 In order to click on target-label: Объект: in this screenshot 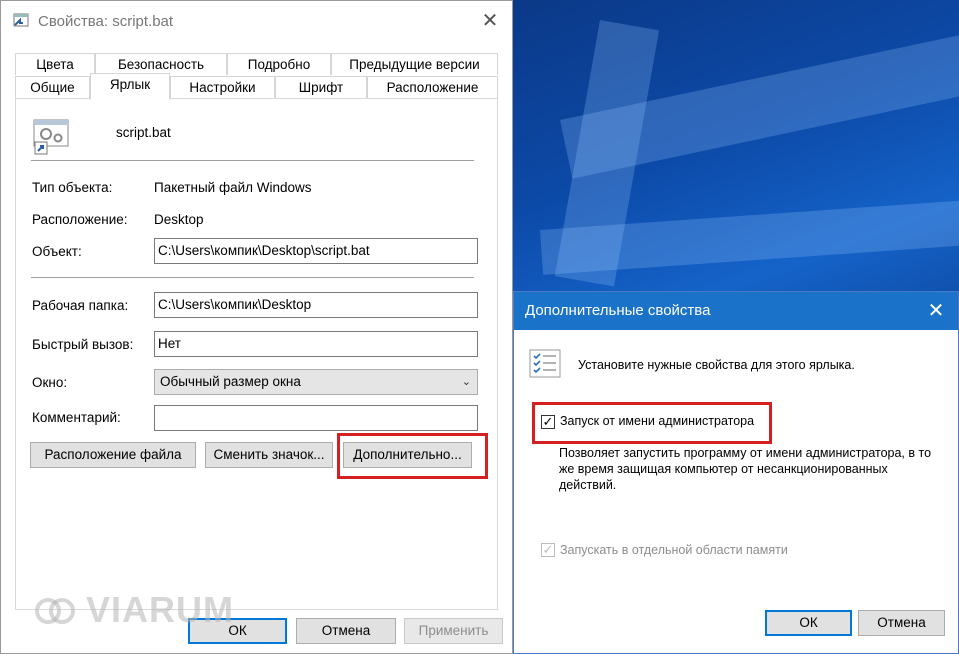, I will do `click(57, 251)`.